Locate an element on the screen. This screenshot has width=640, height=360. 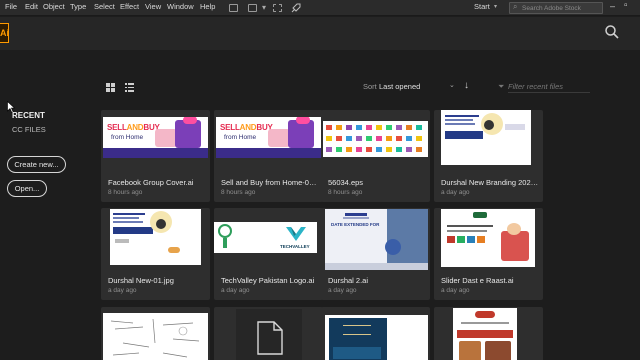
search-icon is located at coordinates (612, 32).